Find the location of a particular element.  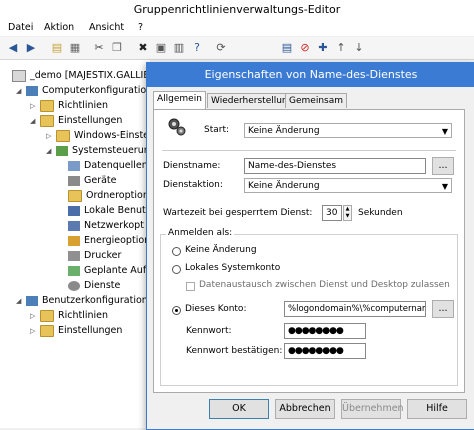

tree-root: _demo [MAJESTIX.GALLIER is located at coordinates (84, 75).